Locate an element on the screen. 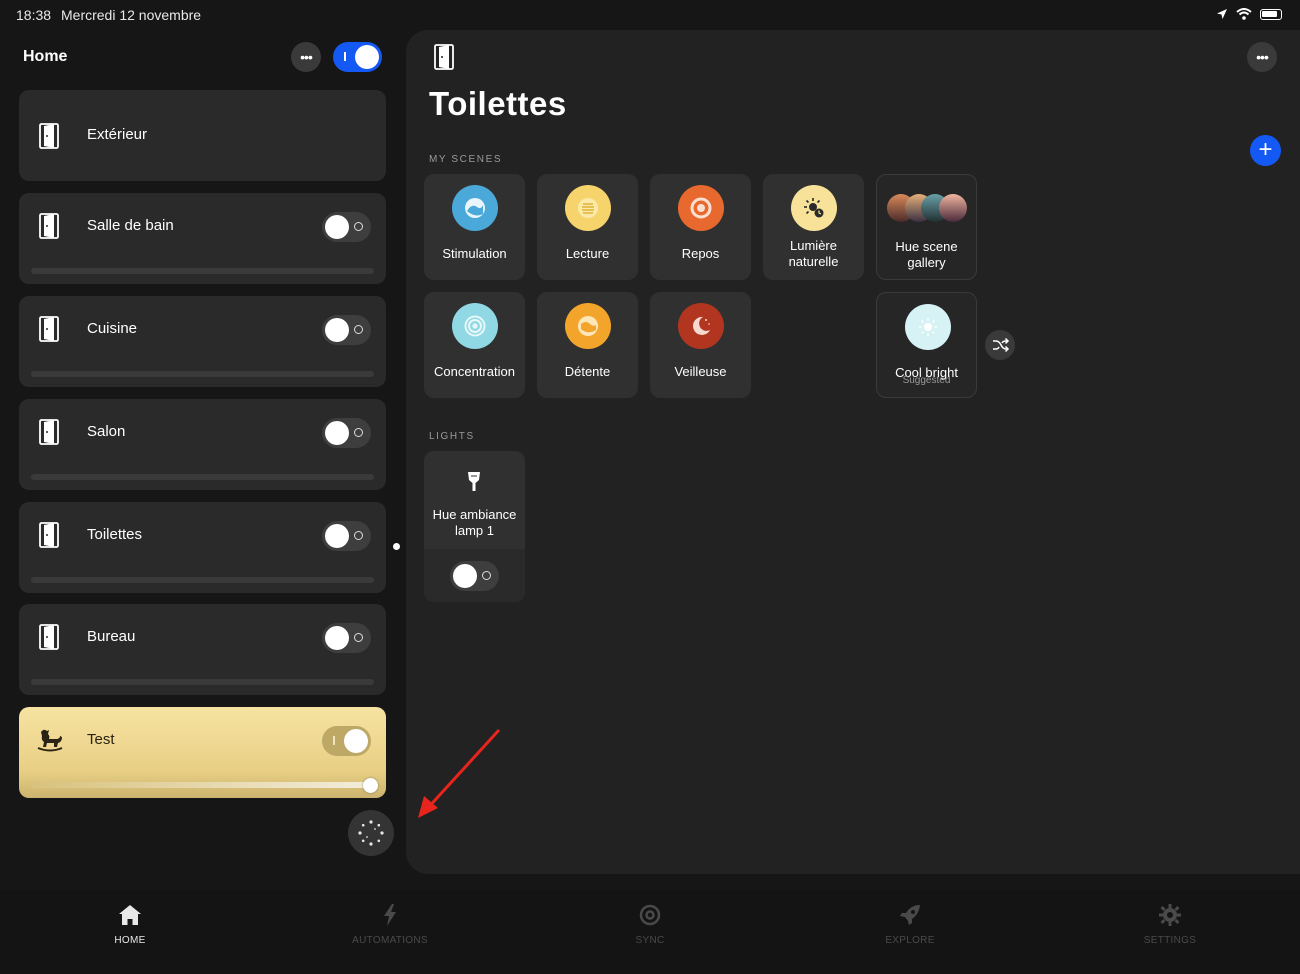 The image size is (1300, 974). tab-automations: AUTOMATIONS is located at coordinates (390, 925).